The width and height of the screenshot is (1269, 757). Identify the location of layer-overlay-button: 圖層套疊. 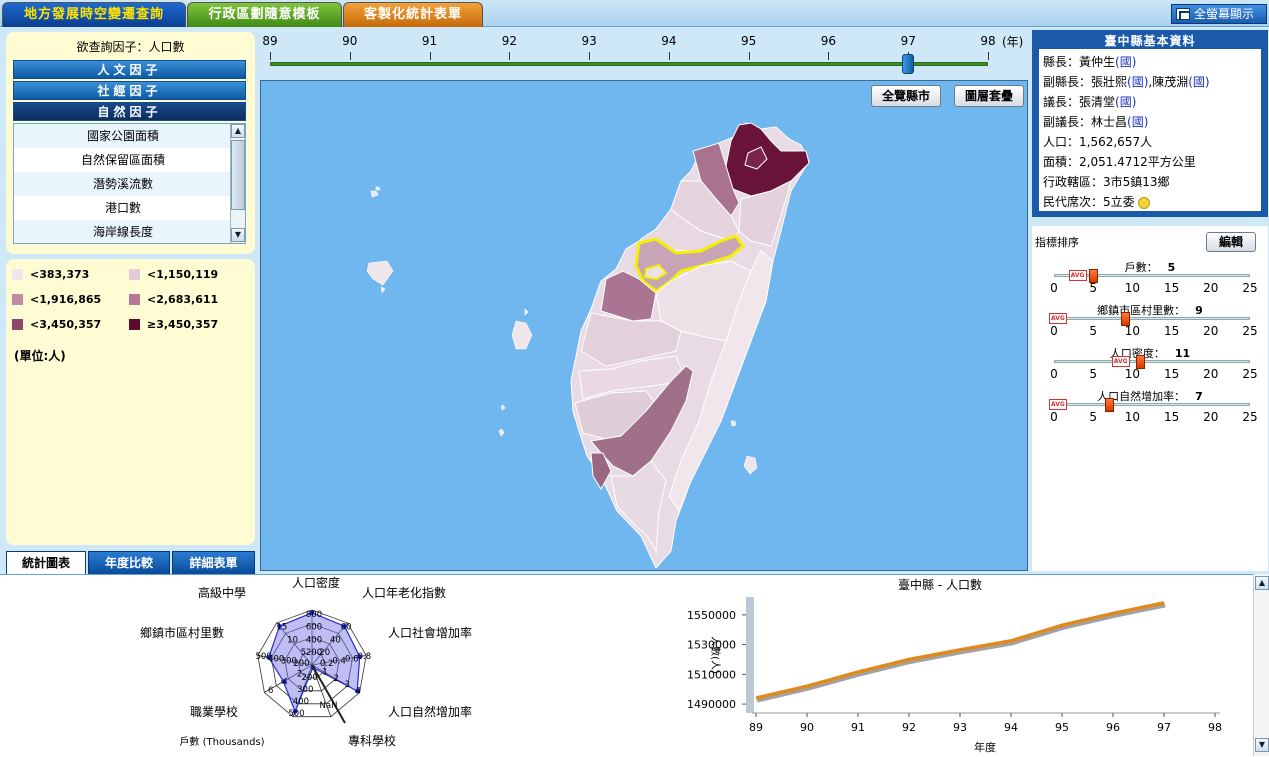
(988, 96).